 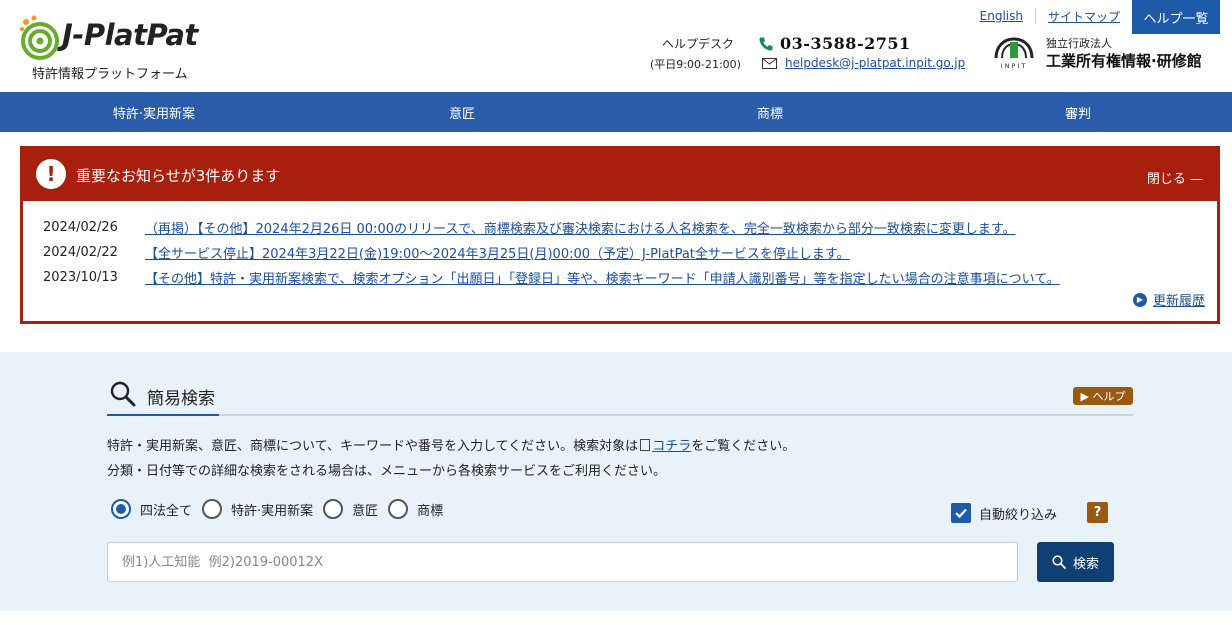 What do you see at coordinates (110, 74) in the screenshot?
I see `logo-subtitle: 特許情報プラットフォーム` at bounding box center [110, 74].